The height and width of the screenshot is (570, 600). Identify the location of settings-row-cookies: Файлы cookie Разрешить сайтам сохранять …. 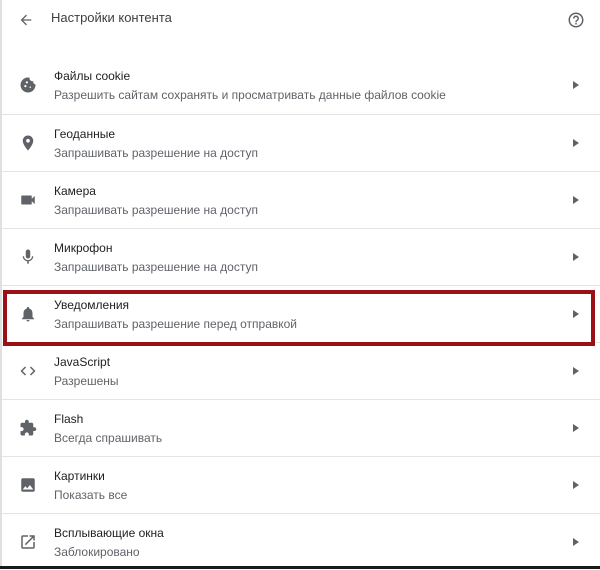
(301, 85).